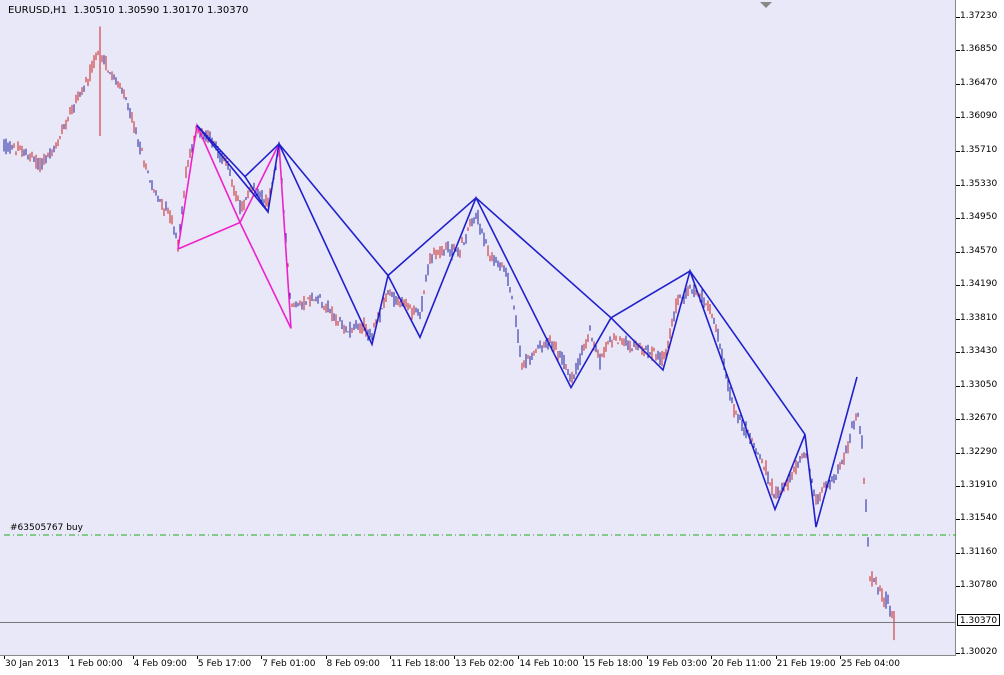  Describe the element at coordinates (979, 284) in the screenshot. I see `price-tick-label: 1.34190` at that location.